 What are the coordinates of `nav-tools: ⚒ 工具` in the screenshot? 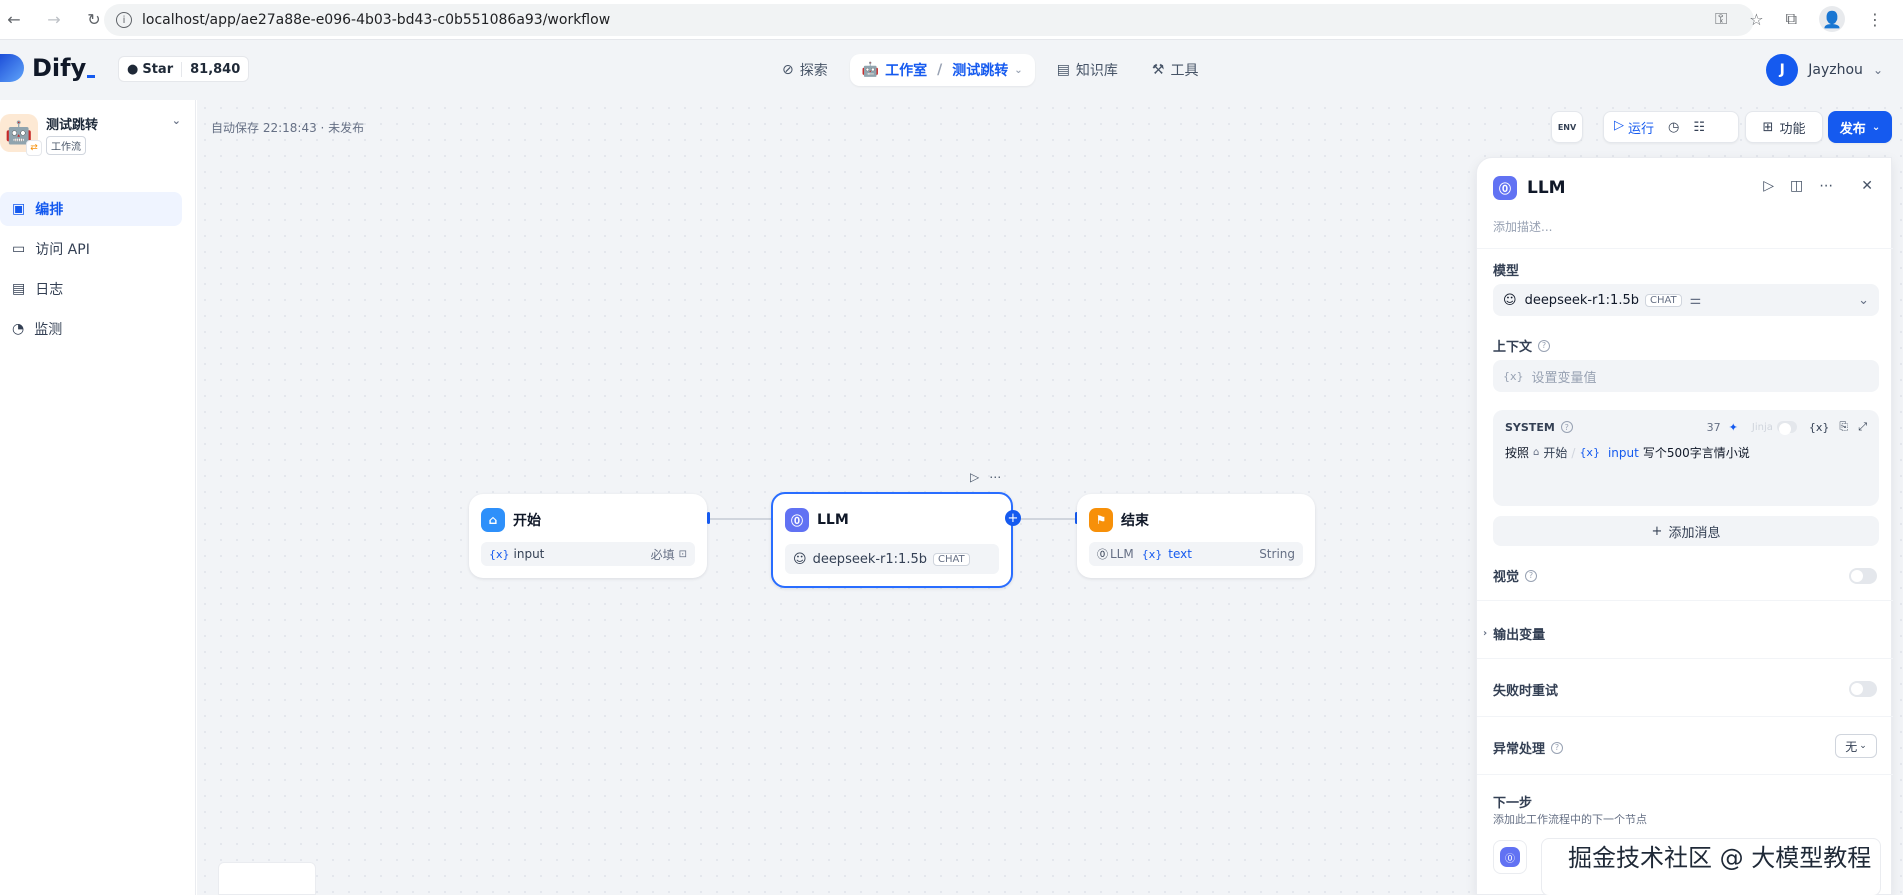 It's located at (1175, 70).